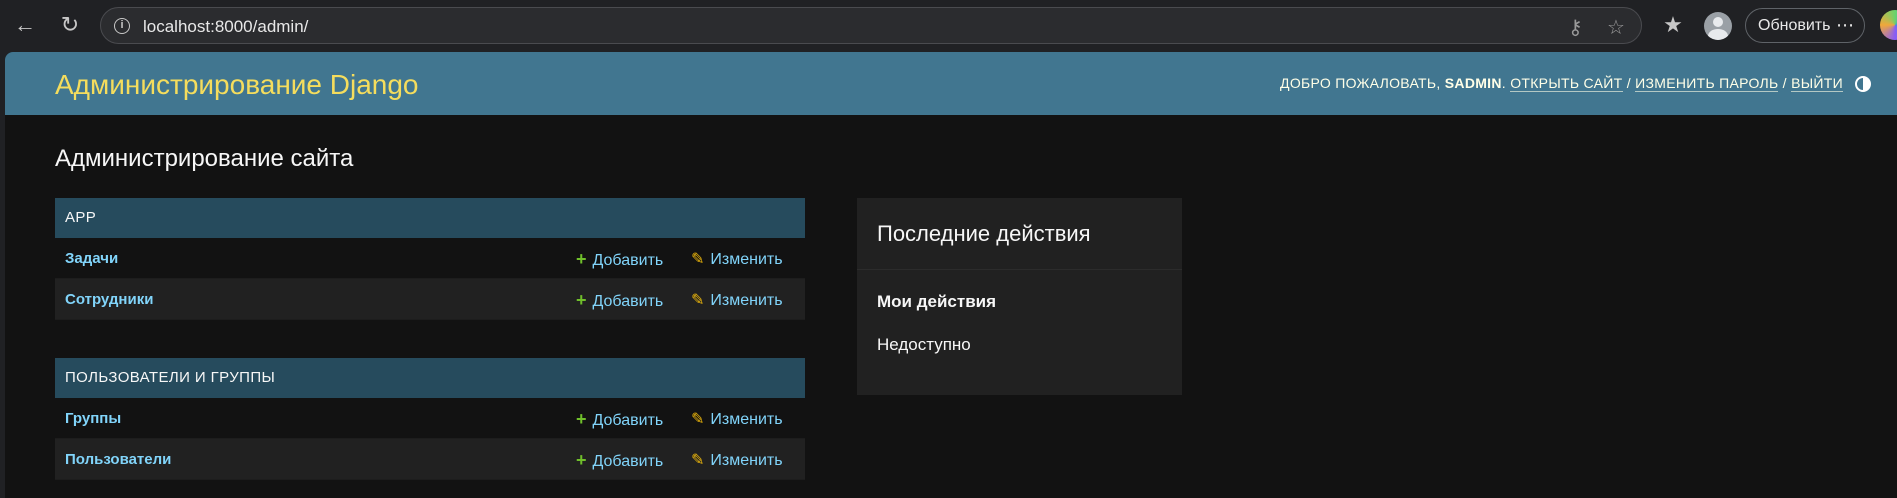 The height and width of the screenshot is (498, 1897). What do you see at coordinates (1817, 83) in the screenshot?
I see `logout-link: ВЫЙТИ` at bounding box center [1817, 83].